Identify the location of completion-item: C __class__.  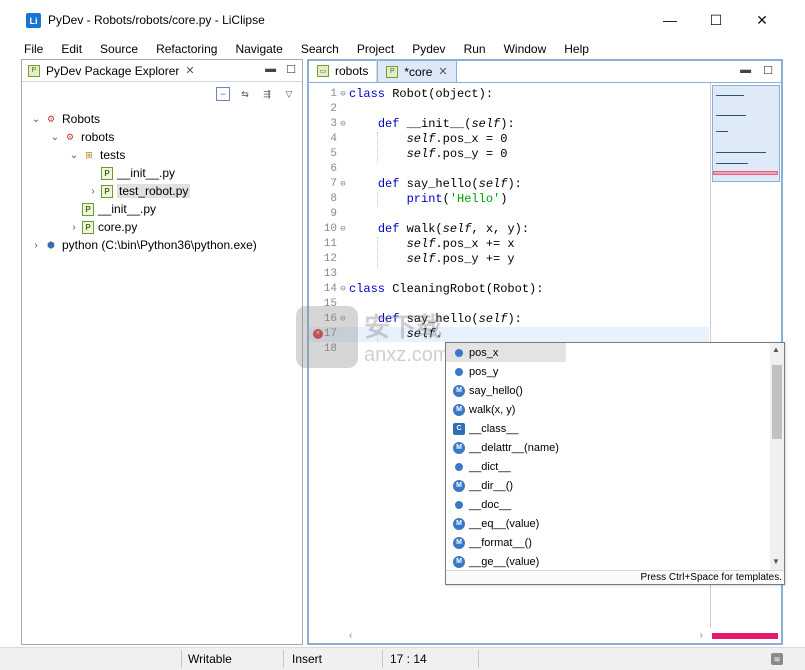
(608, 428).